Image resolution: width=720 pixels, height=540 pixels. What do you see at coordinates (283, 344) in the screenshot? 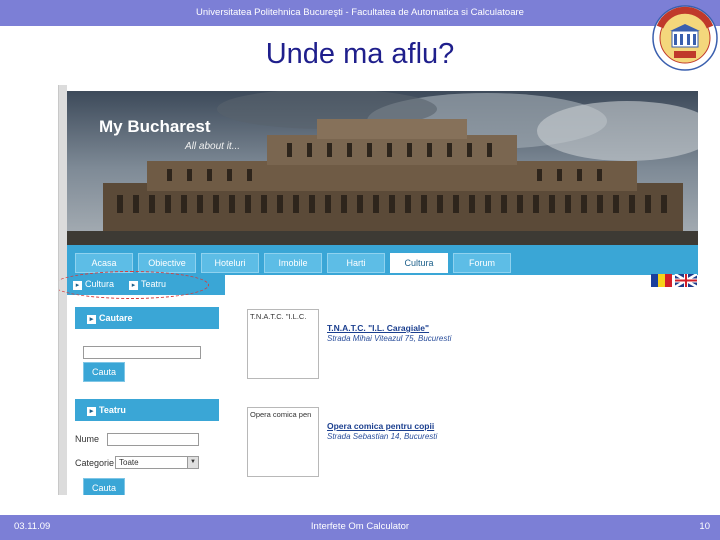
I see `result-thumbnail-1: T.N.A.T.C. "I.L.C.` at bounding box center [283, 344].